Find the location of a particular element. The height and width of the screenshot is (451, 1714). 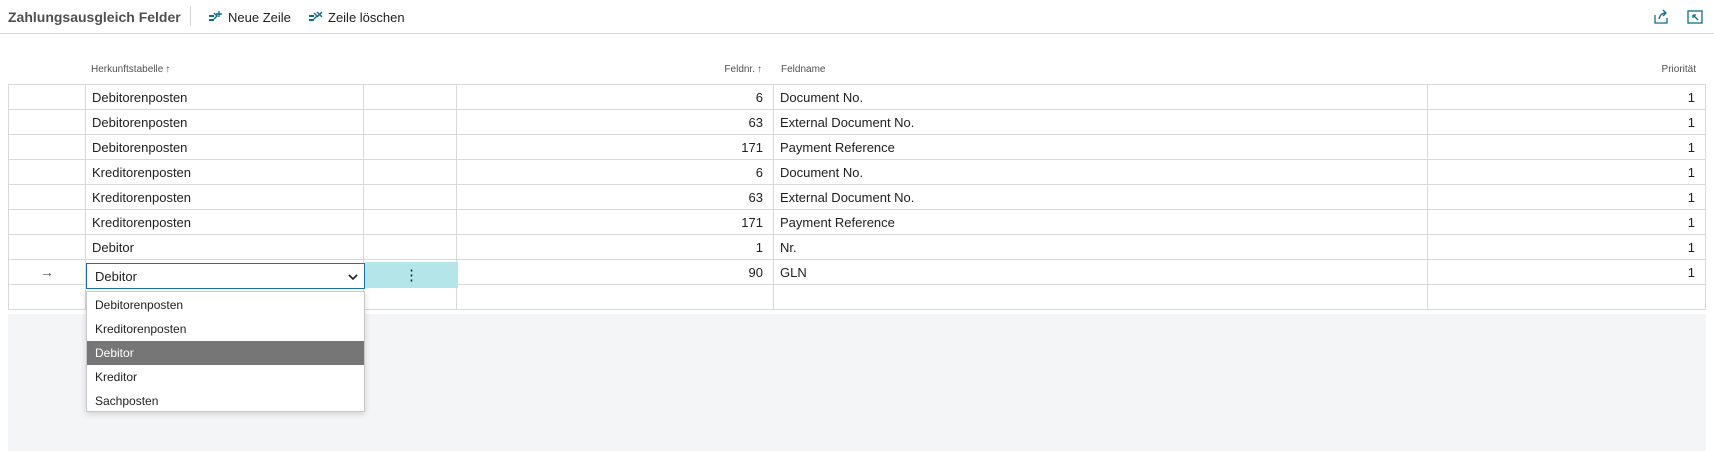

column-header-field-name: Feldname is located at coordinates (803, 69).